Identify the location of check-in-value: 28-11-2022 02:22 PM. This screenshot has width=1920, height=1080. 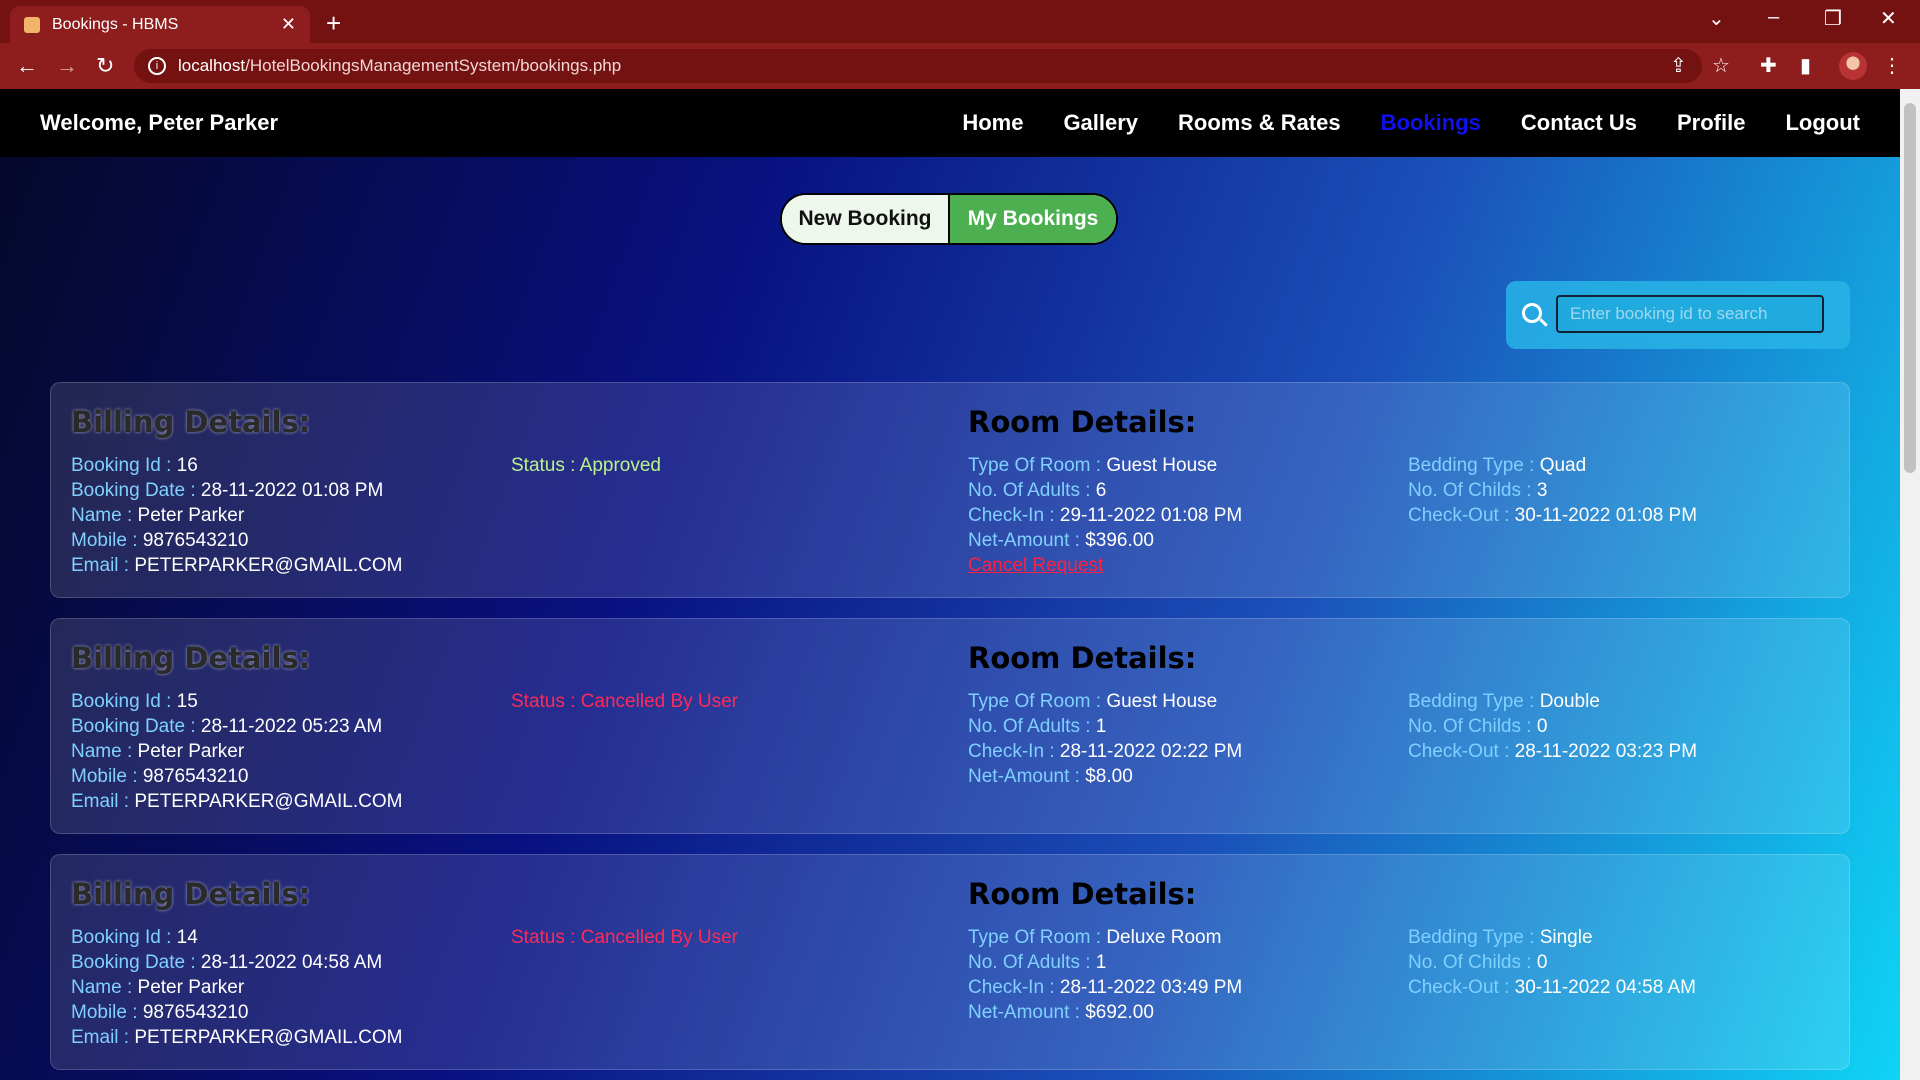
(1151, 751).